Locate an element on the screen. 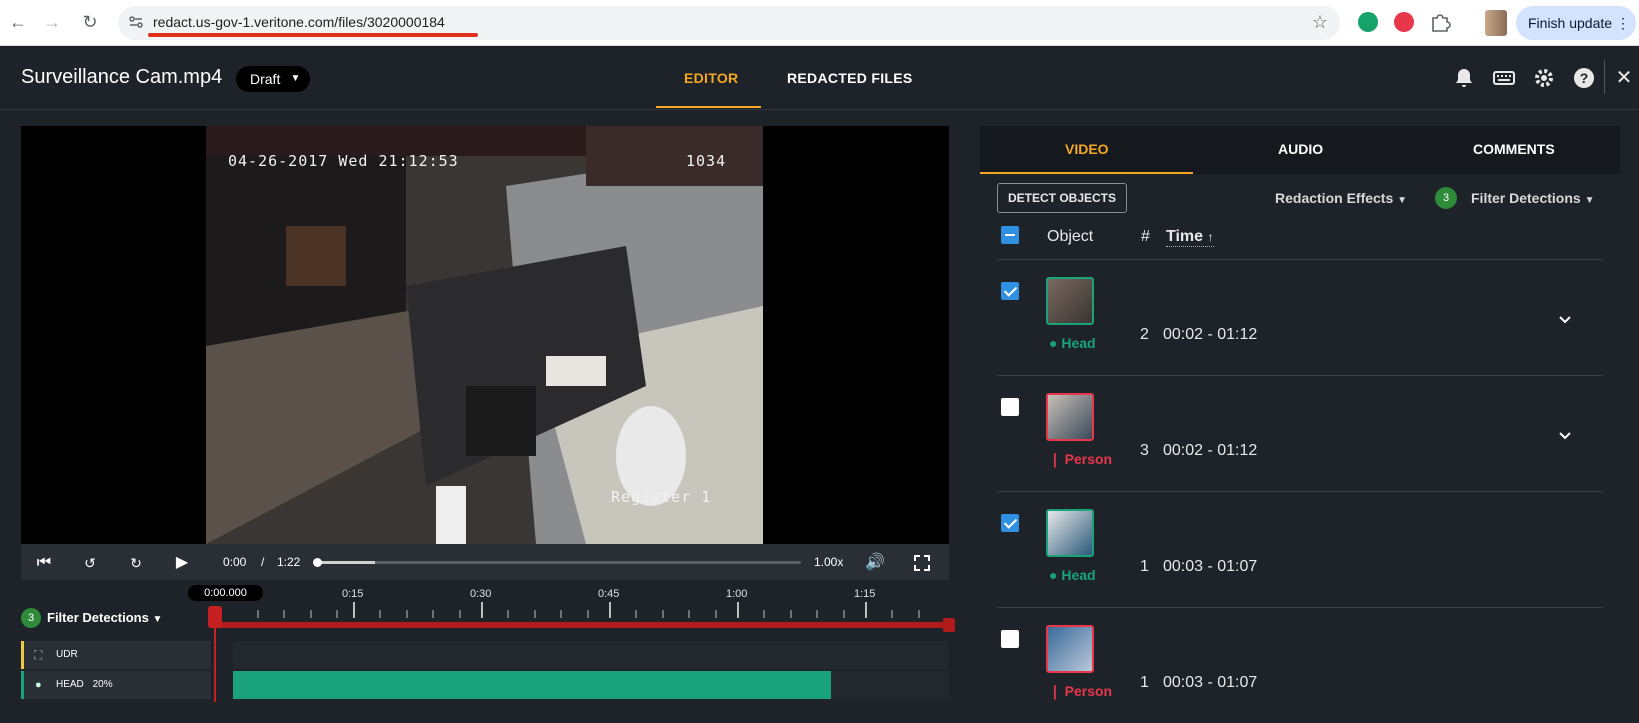  detect-objects-button: DETECT OBJECTS is located at coordinates (1062, 198).